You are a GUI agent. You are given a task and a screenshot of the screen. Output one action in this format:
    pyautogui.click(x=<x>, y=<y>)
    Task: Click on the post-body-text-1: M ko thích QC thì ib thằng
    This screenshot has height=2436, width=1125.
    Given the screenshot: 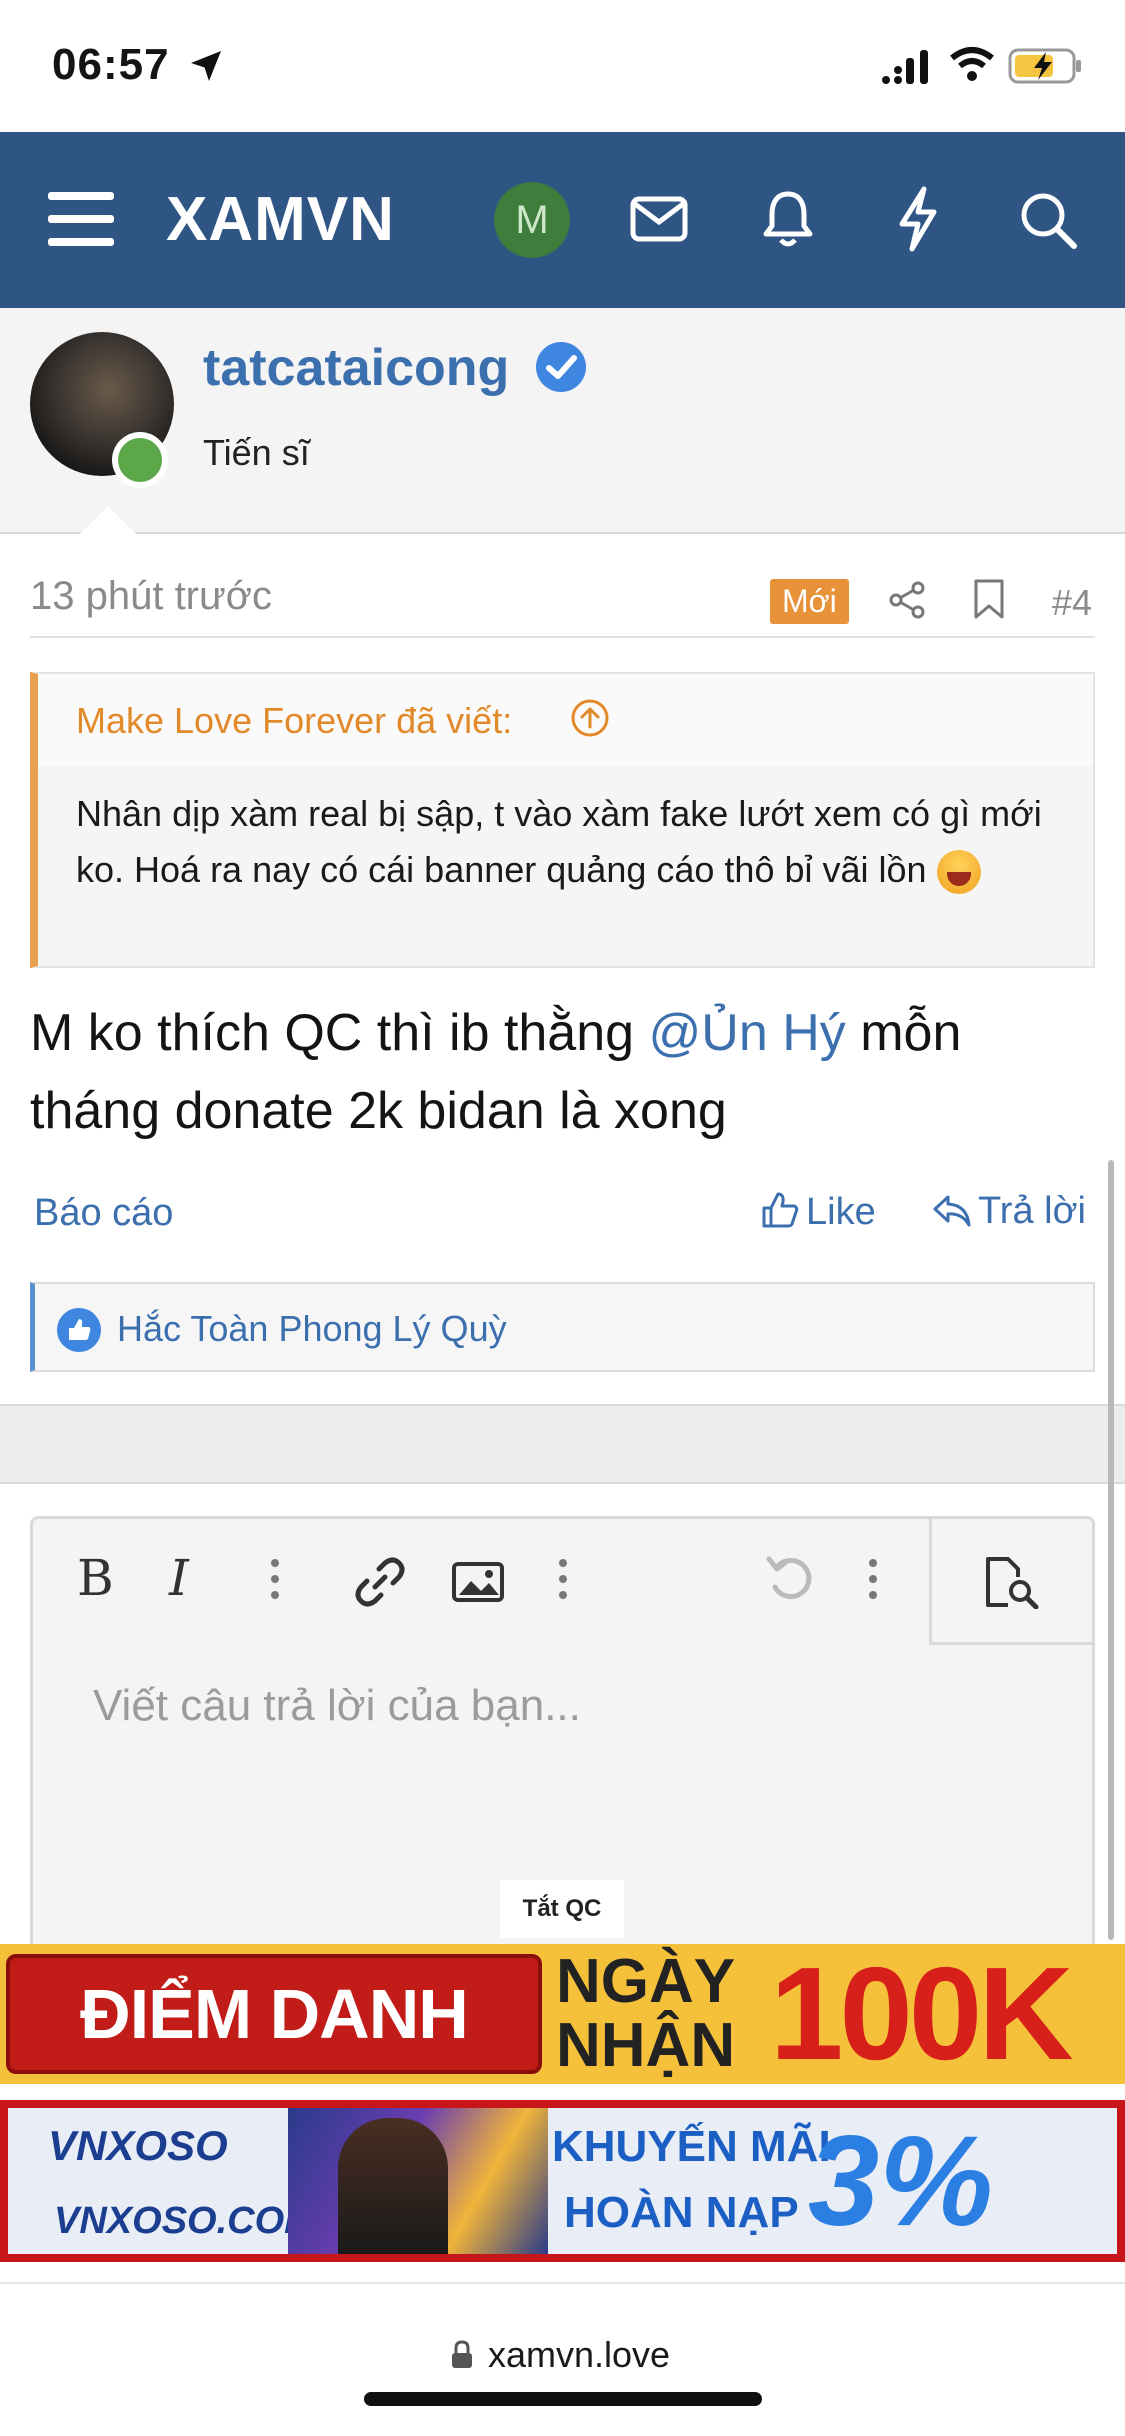 What is the action you would take?
    pyautogui.click(x=339, y=1033)
    